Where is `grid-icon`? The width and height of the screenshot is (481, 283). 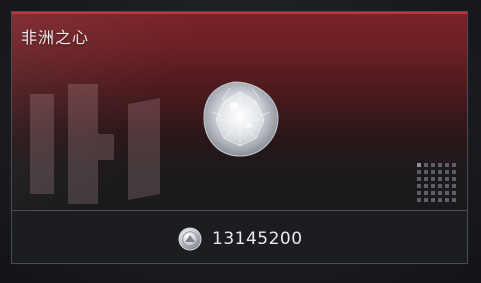
grid-icon is located at coordinates (436, 182).